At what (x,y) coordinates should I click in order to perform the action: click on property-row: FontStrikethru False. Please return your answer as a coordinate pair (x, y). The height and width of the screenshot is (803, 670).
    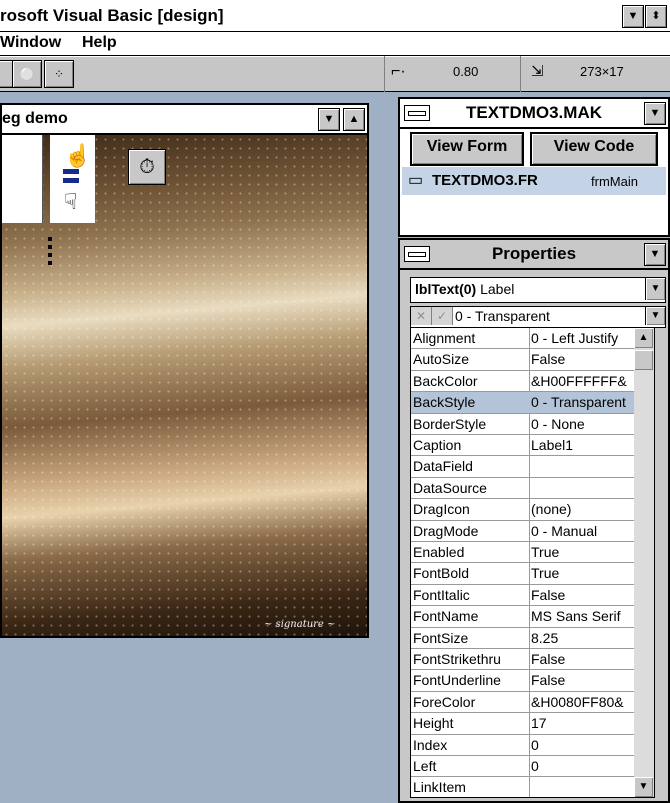
    Looking at the image, I should click on (523, 660).